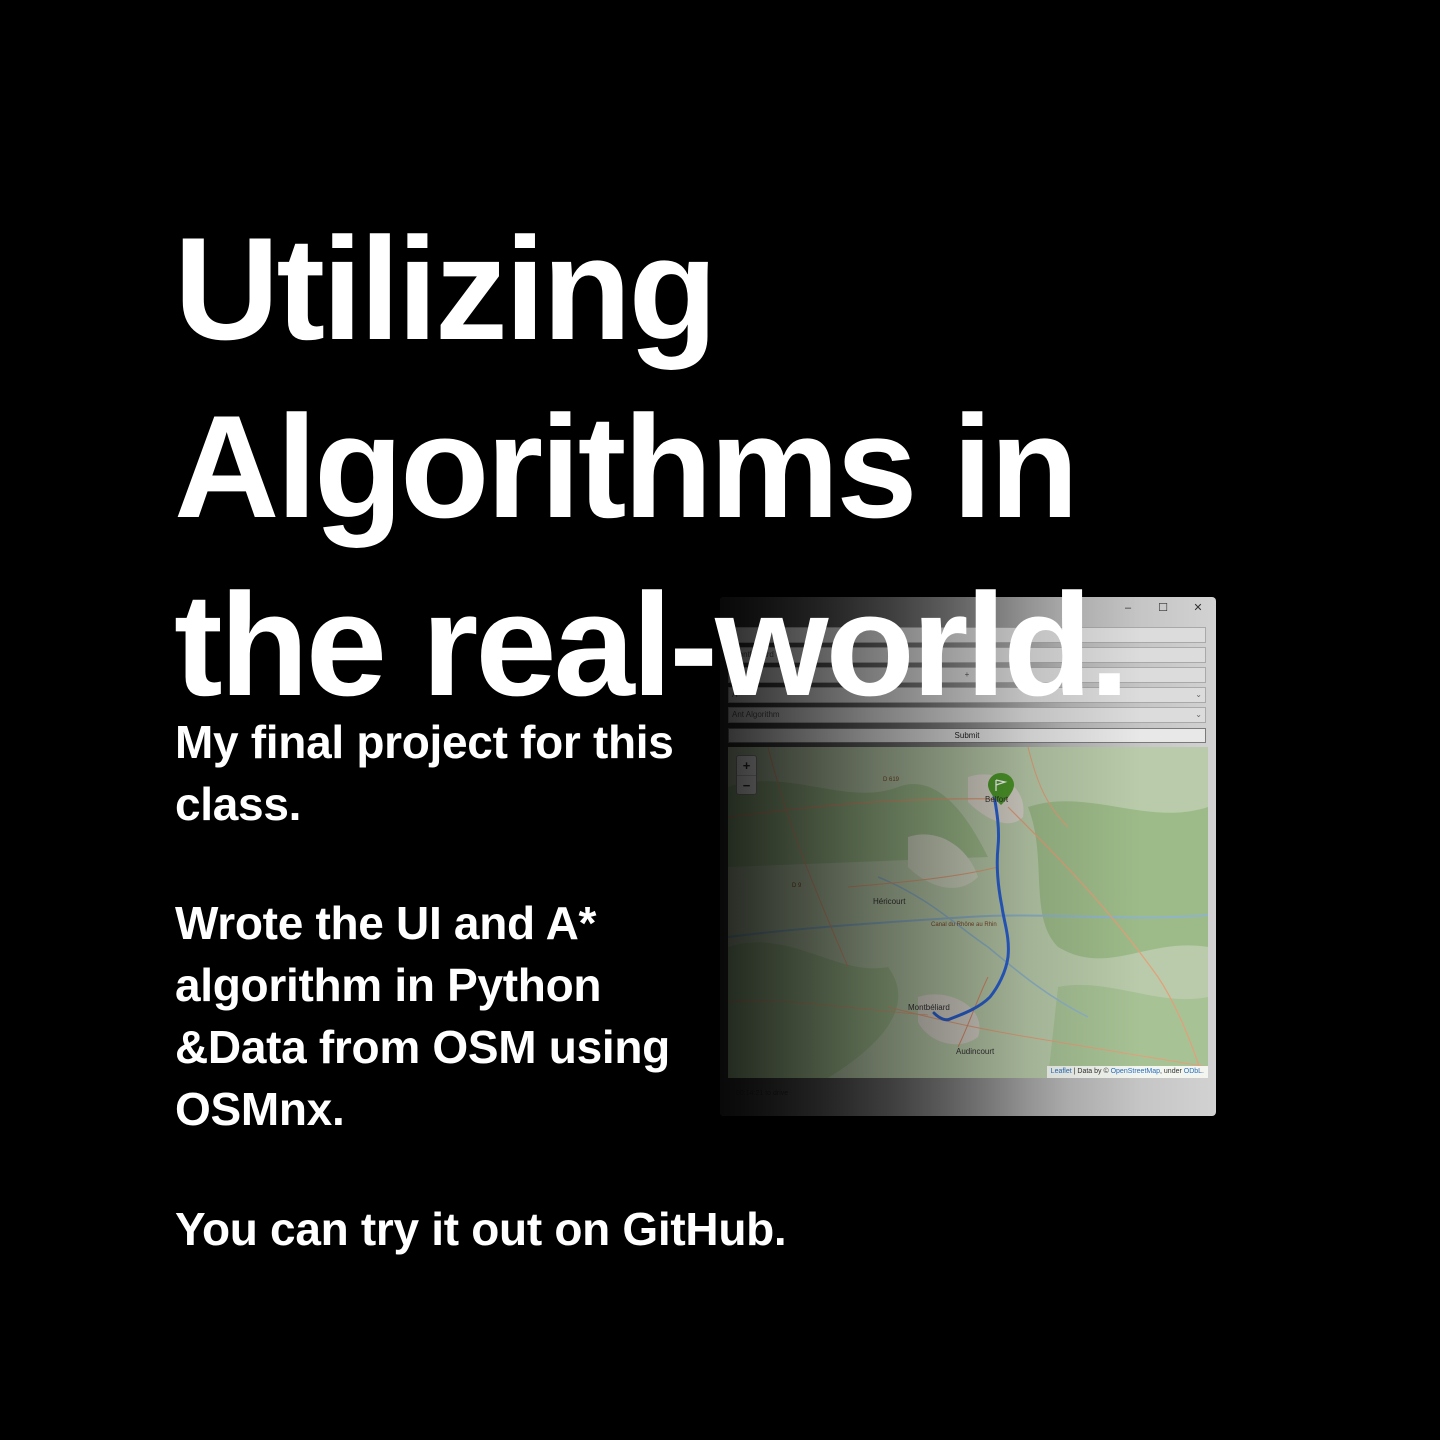 This screenshot has width=1440, height=1440. Describe the element at coordinates (238, 804) in the screenshot. I see `description-line: class.` at that location.